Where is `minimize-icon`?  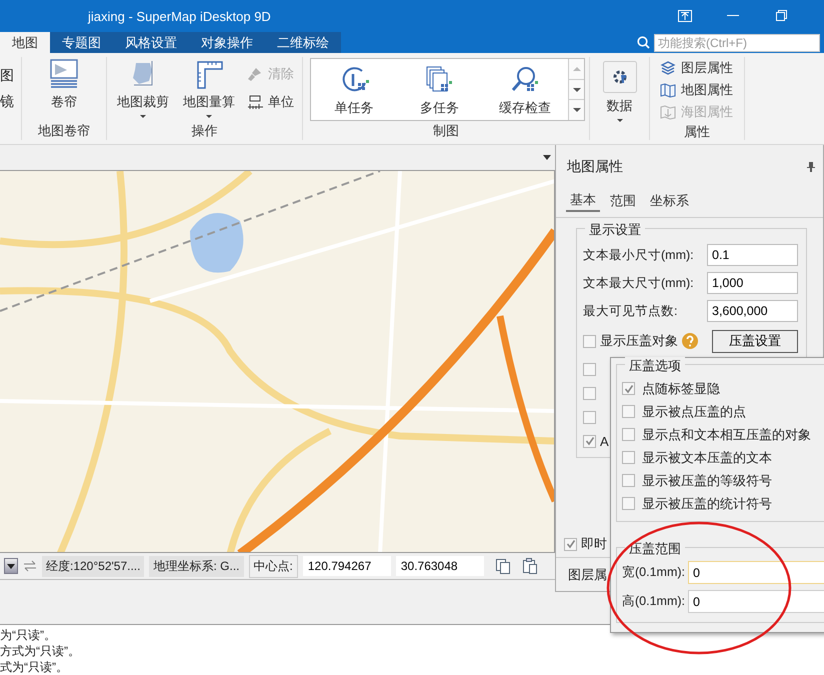
minimize-icon is located at coordinates (733, 16).